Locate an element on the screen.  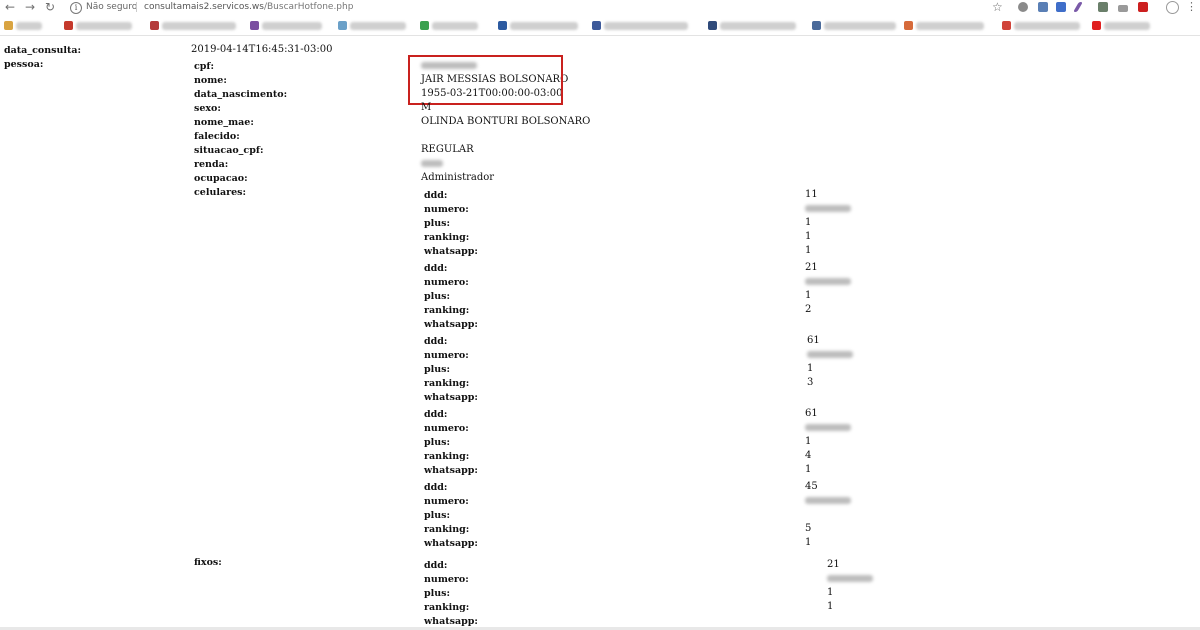
key-nome: nome: is located at coordinates (210, 80).